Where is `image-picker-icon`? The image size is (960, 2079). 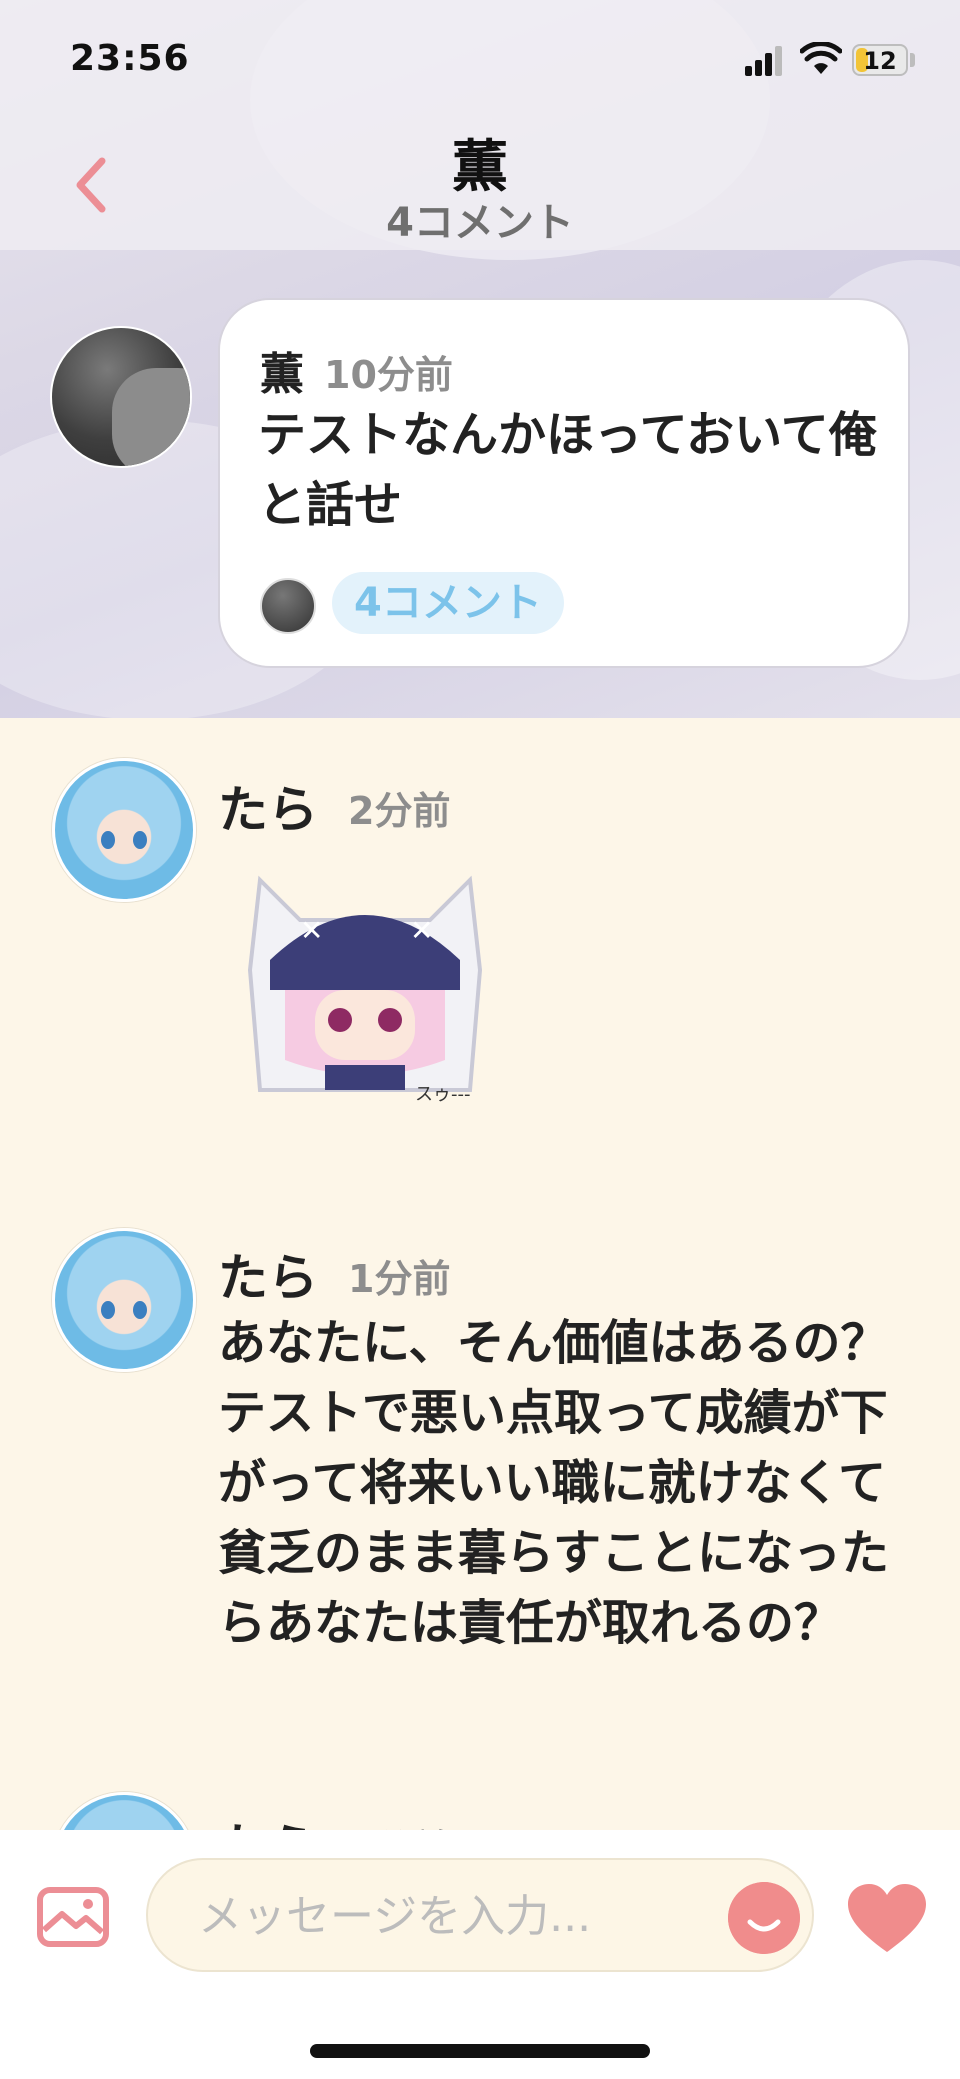 image-picker-icon is located at coordinates (73, 1917).